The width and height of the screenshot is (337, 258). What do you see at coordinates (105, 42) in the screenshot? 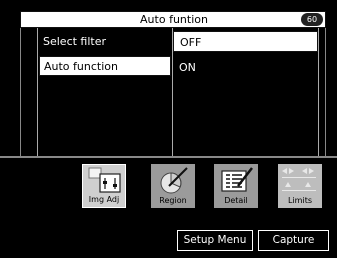
I see `menu-item-select-filter: Select filter` at bounding box center [105, 42].